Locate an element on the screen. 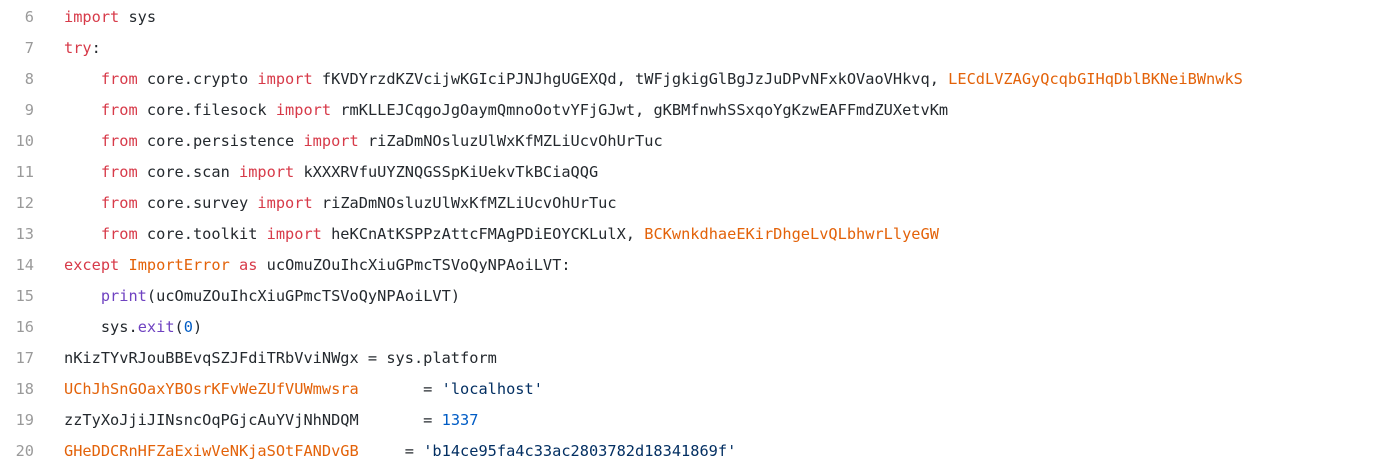 The width and height of the screenshot is (1389, 467). line-number: 8 is located at coordinates (29, 79).